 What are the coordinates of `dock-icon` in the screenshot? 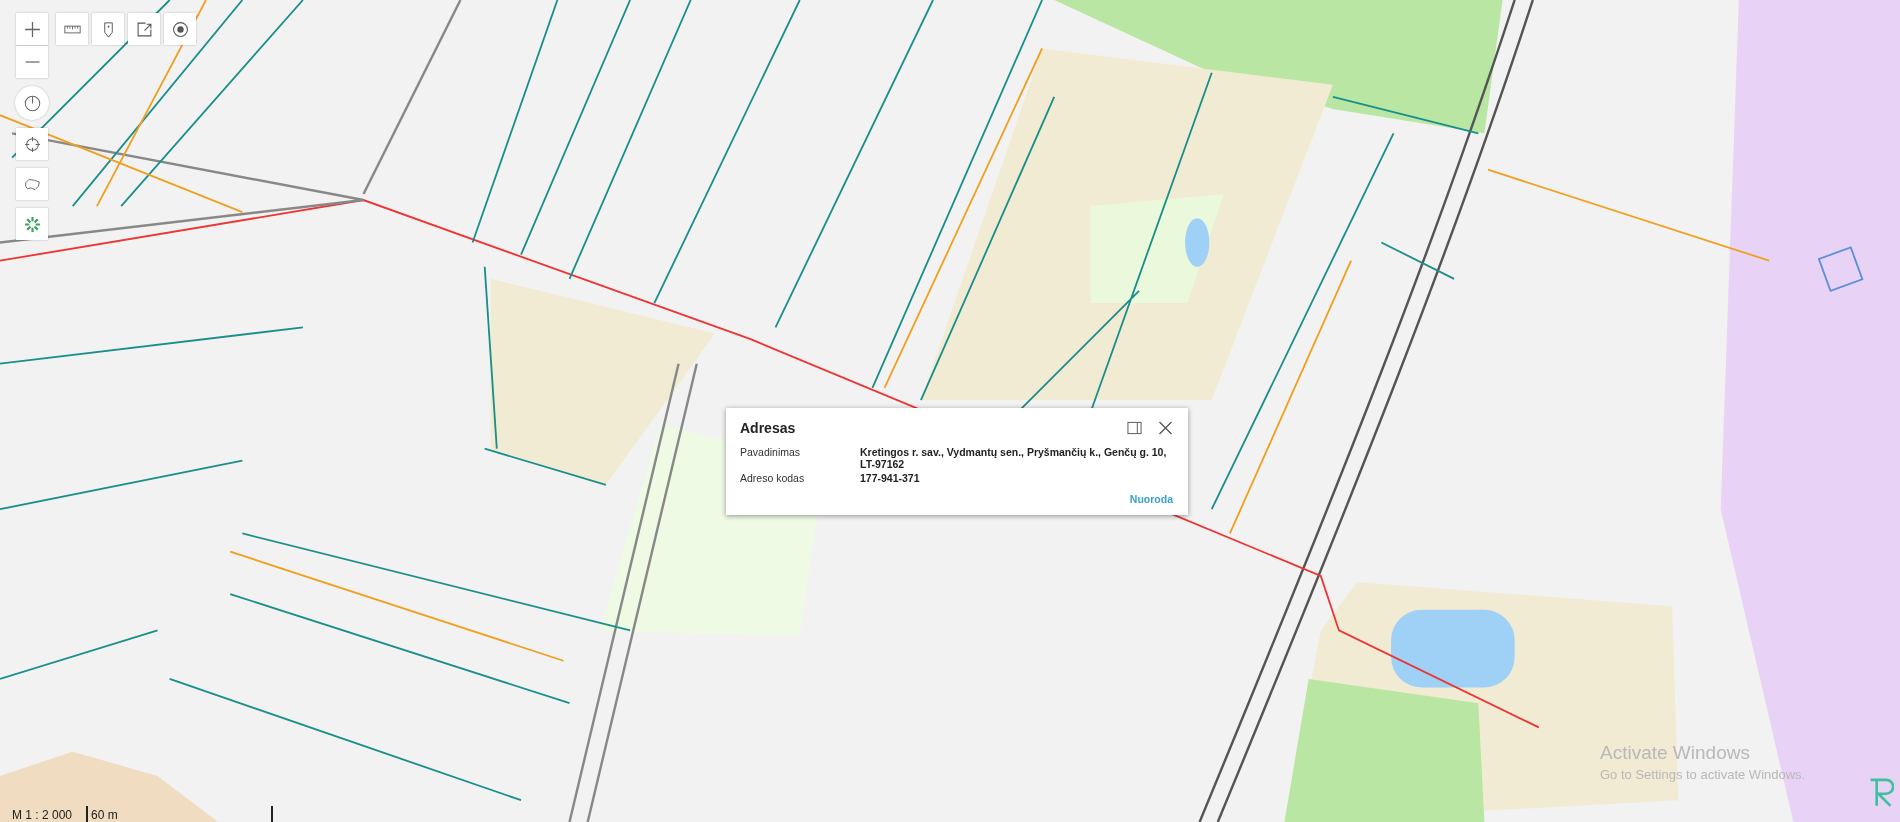 It's located at (1134, 428).